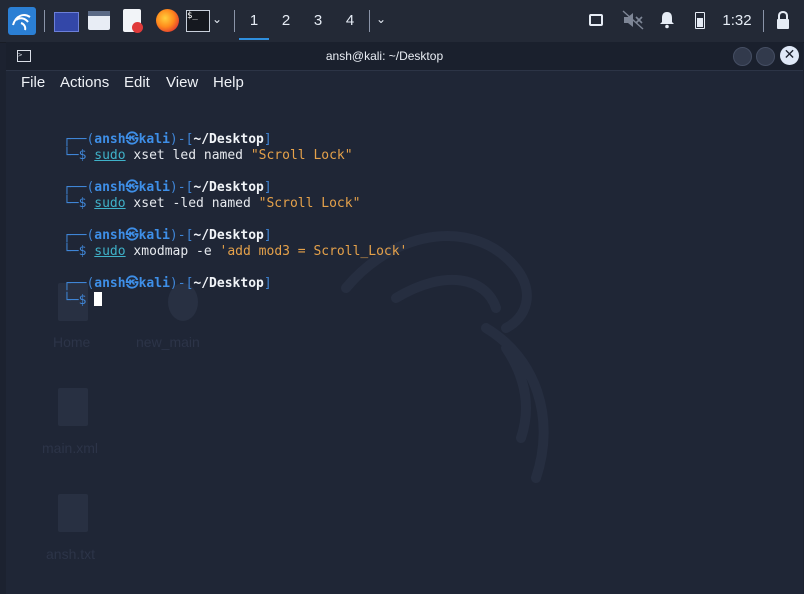 This screenshot has width=804, height=594. Describe the element at coordinates (667, 20) in the screenshot. I see `notification-bell-icon` at that location.